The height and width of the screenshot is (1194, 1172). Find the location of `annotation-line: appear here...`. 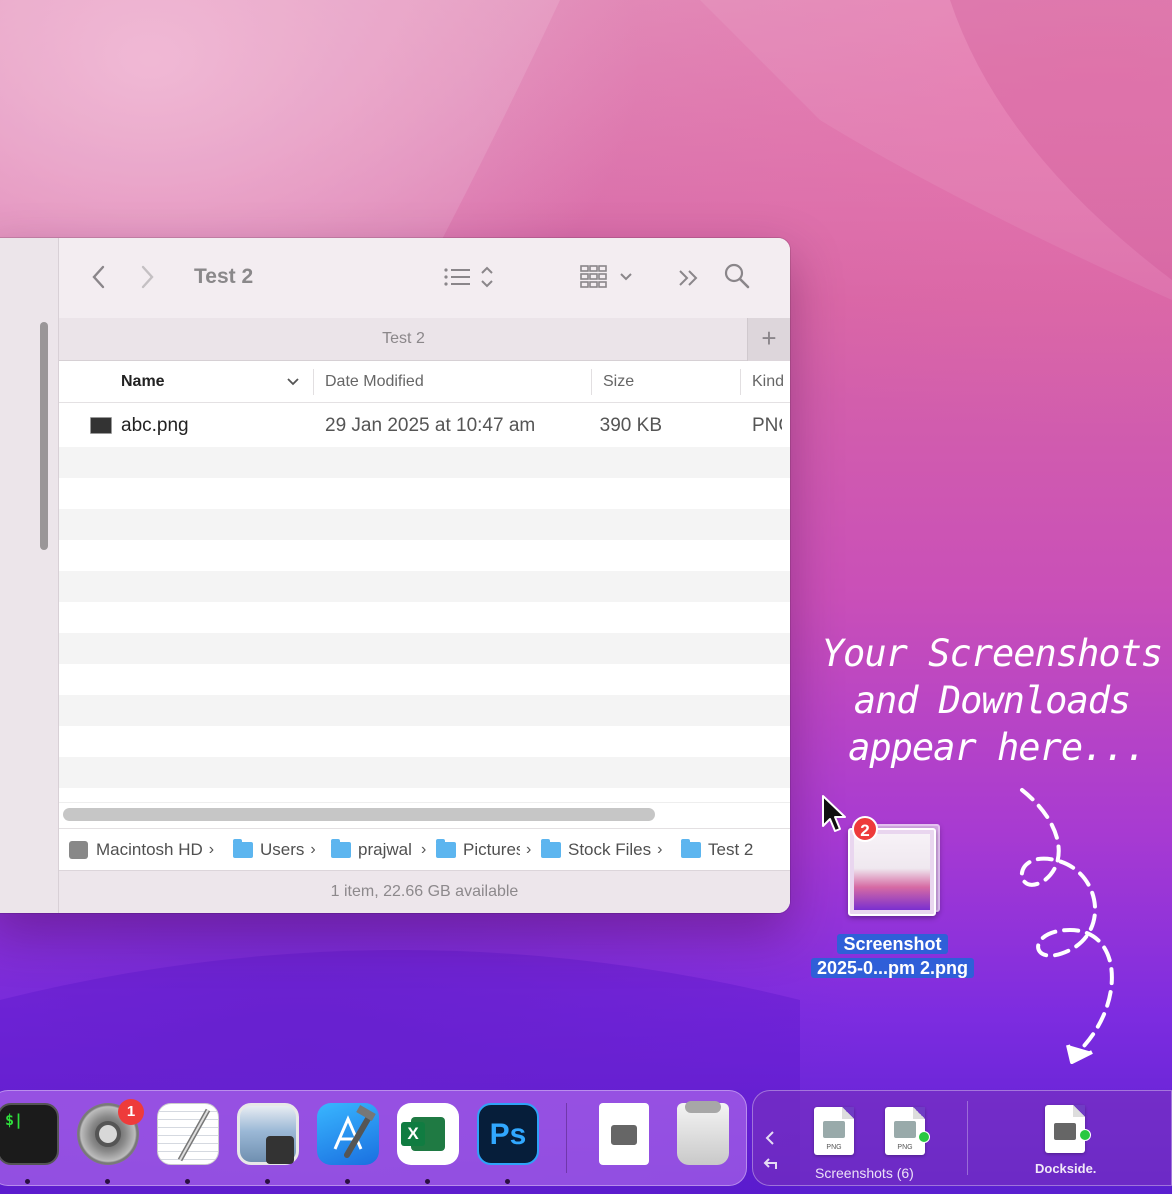

annotation-line: appear here... is located at coordinates (997, 747).